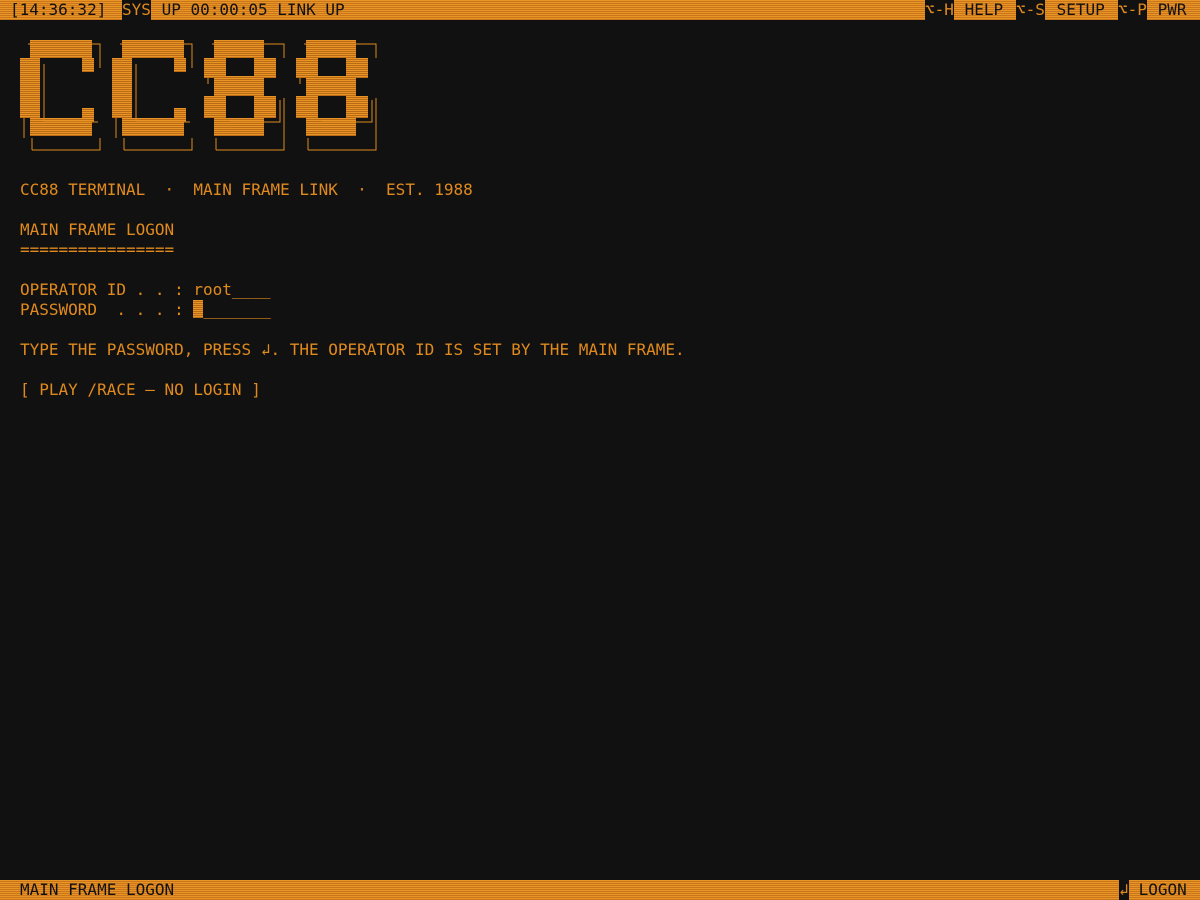 Image resolution: width=1200 pixels, height=900 pixels. I want to click on bottom-status-bar: MAIN FRAME LOGON ↲ LOGON, so click(600, 890).